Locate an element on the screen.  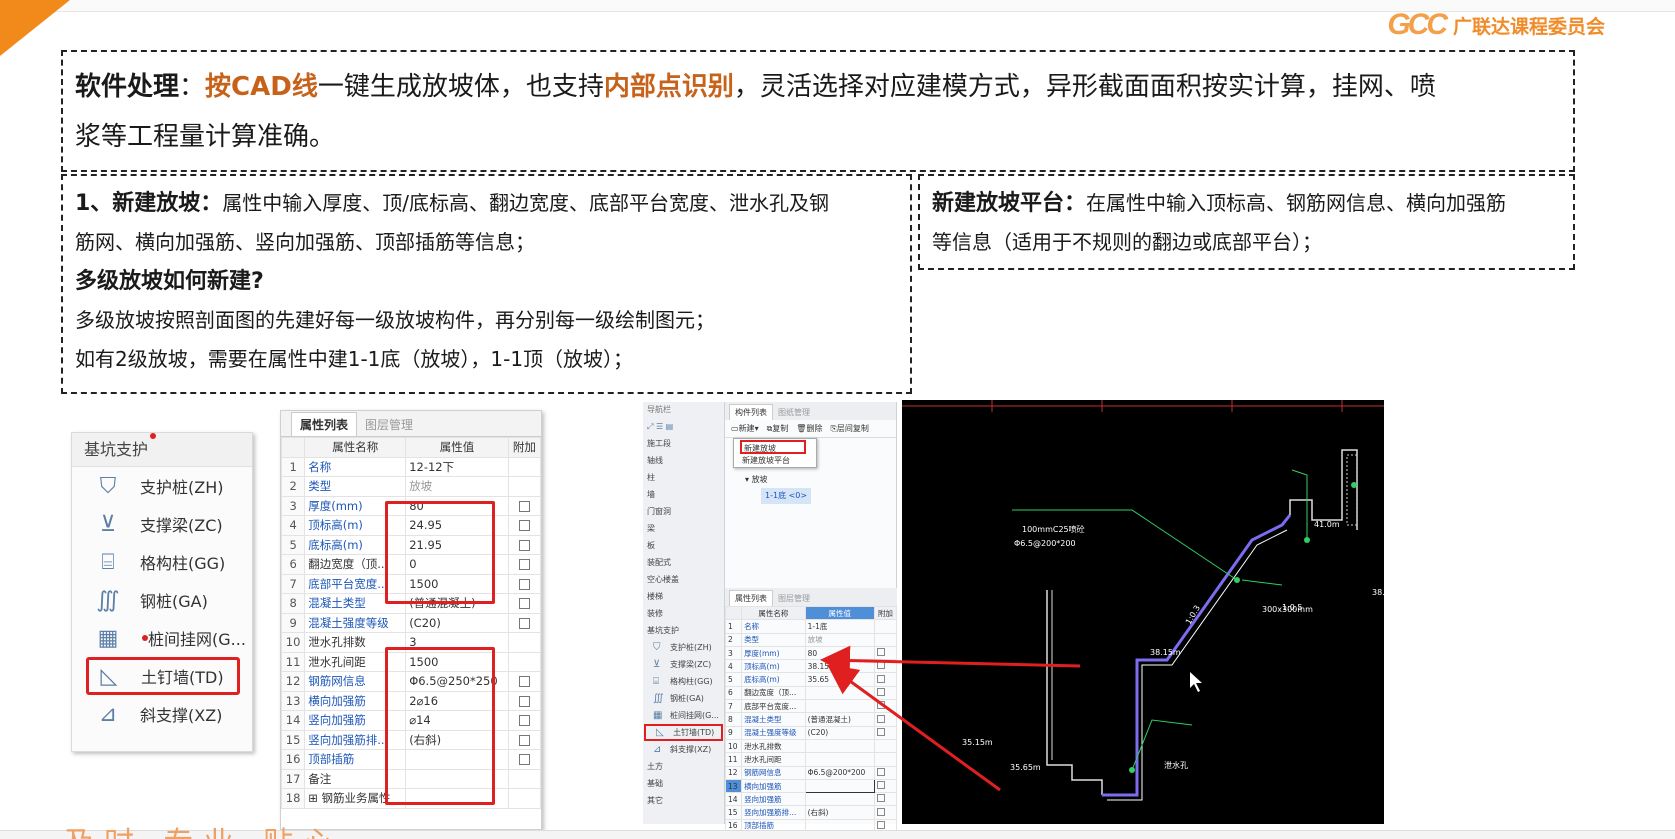
table-row: 14 竖向加强筋 is located at coordinates (811, 799).